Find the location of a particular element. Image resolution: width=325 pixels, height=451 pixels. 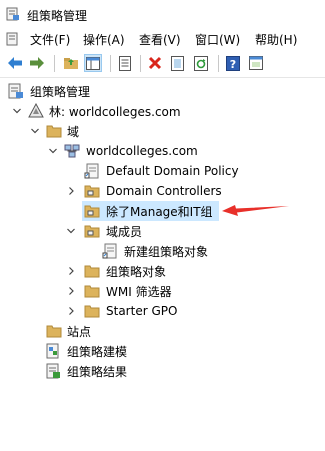

help-button: ? is located at coordinates (233, 63).